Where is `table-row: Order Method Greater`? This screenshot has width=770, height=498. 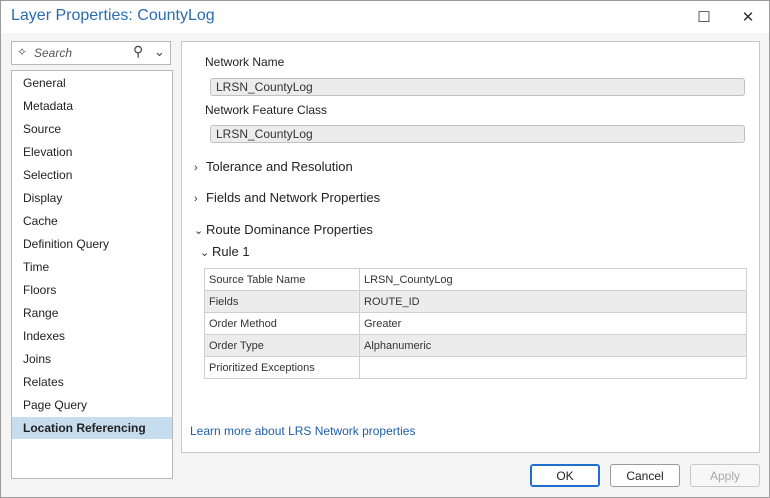 table-row: Order Method Greater is located at coordinates (475, 323).